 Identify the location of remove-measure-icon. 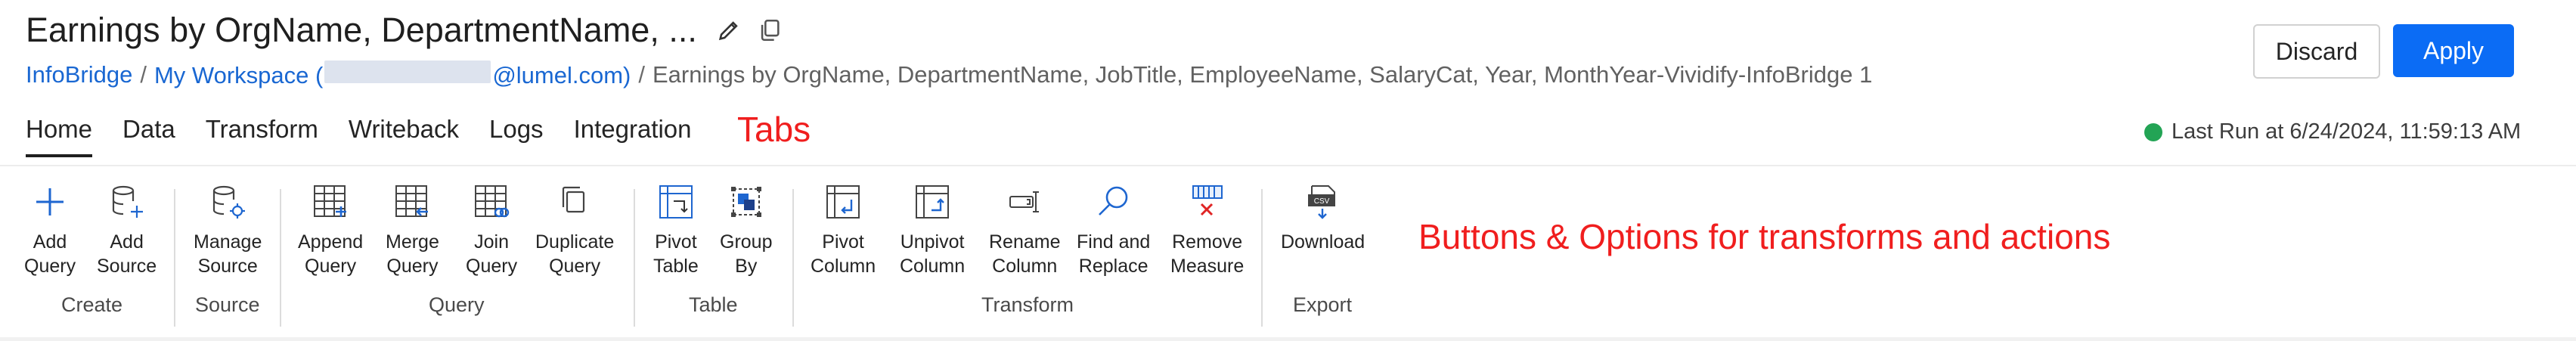
(1207, 202).